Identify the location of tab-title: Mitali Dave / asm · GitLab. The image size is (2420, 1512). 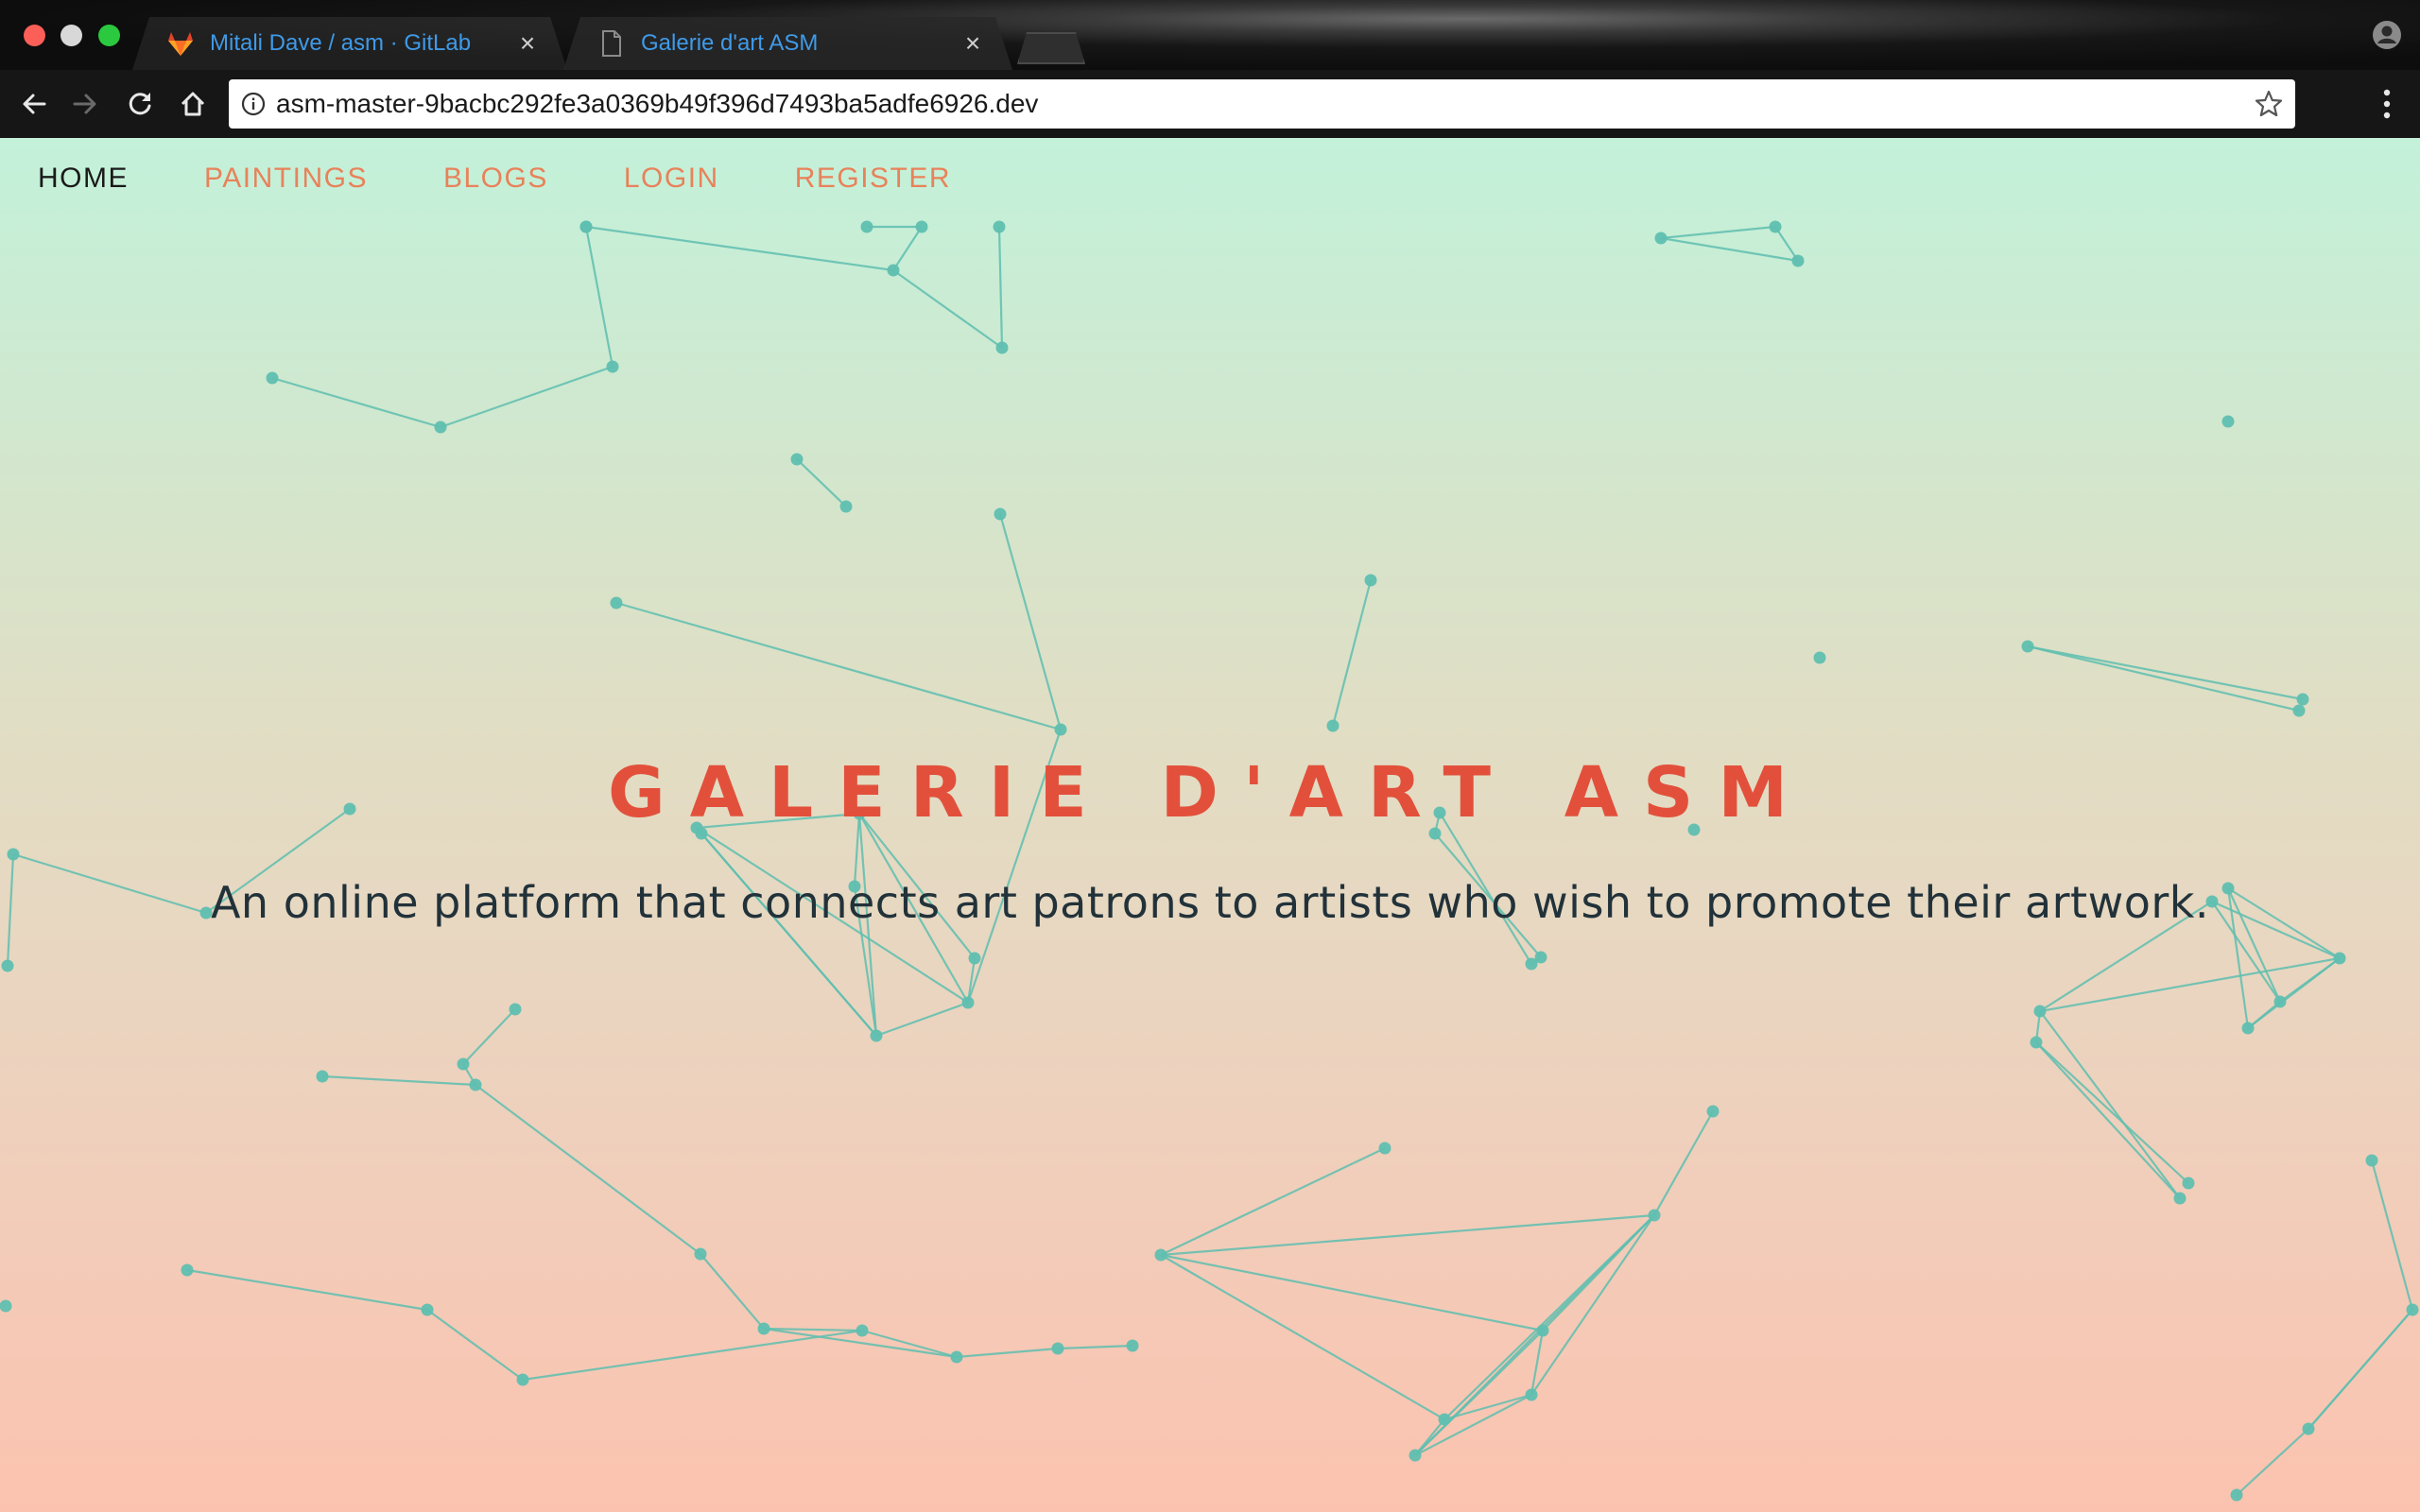
(341, 43).